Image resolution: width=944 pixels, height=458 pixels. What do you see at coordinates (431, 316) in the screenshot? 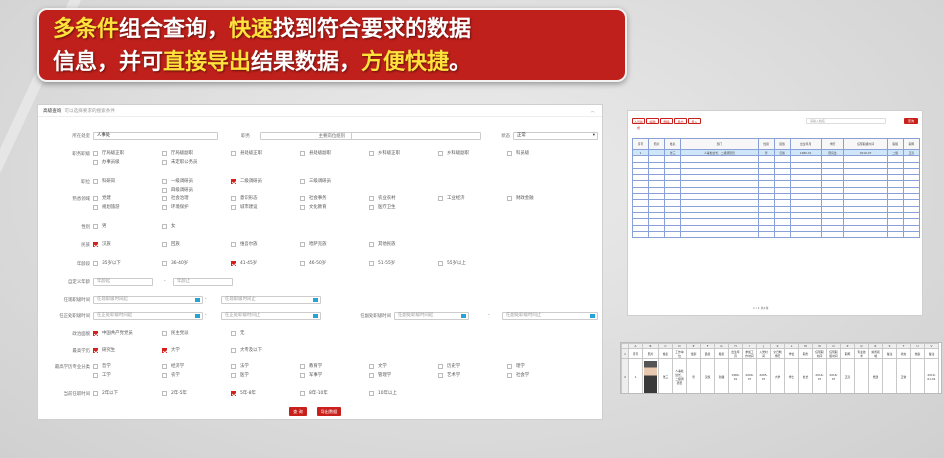
I see `input-field: 任副处职级时间起` at bounding box center [431, 316].